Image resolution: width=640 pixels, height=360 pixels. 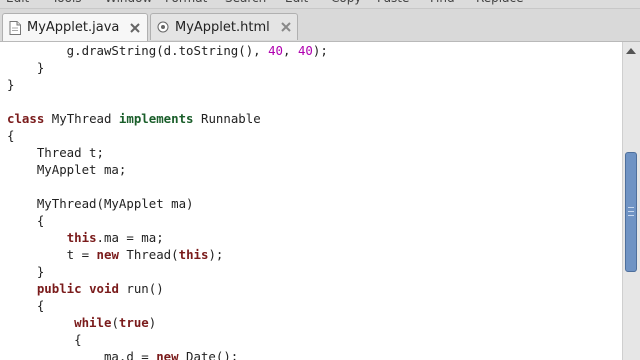 I want to click on scroll-thumb, so click(x=631, y=212).